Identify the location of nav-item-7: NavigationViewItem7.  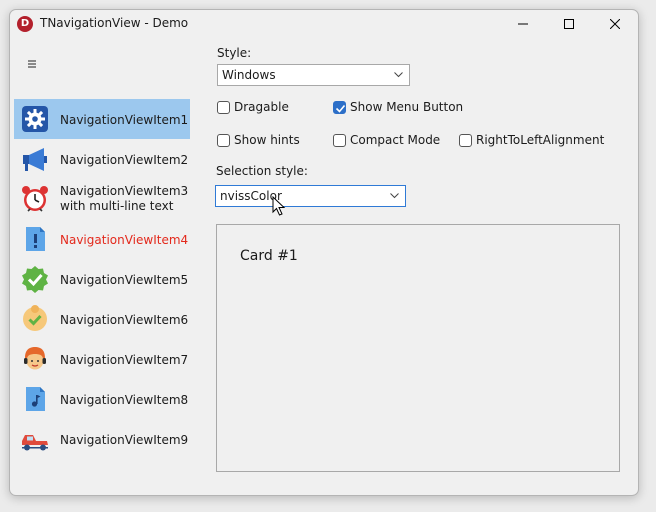
(102, 359).